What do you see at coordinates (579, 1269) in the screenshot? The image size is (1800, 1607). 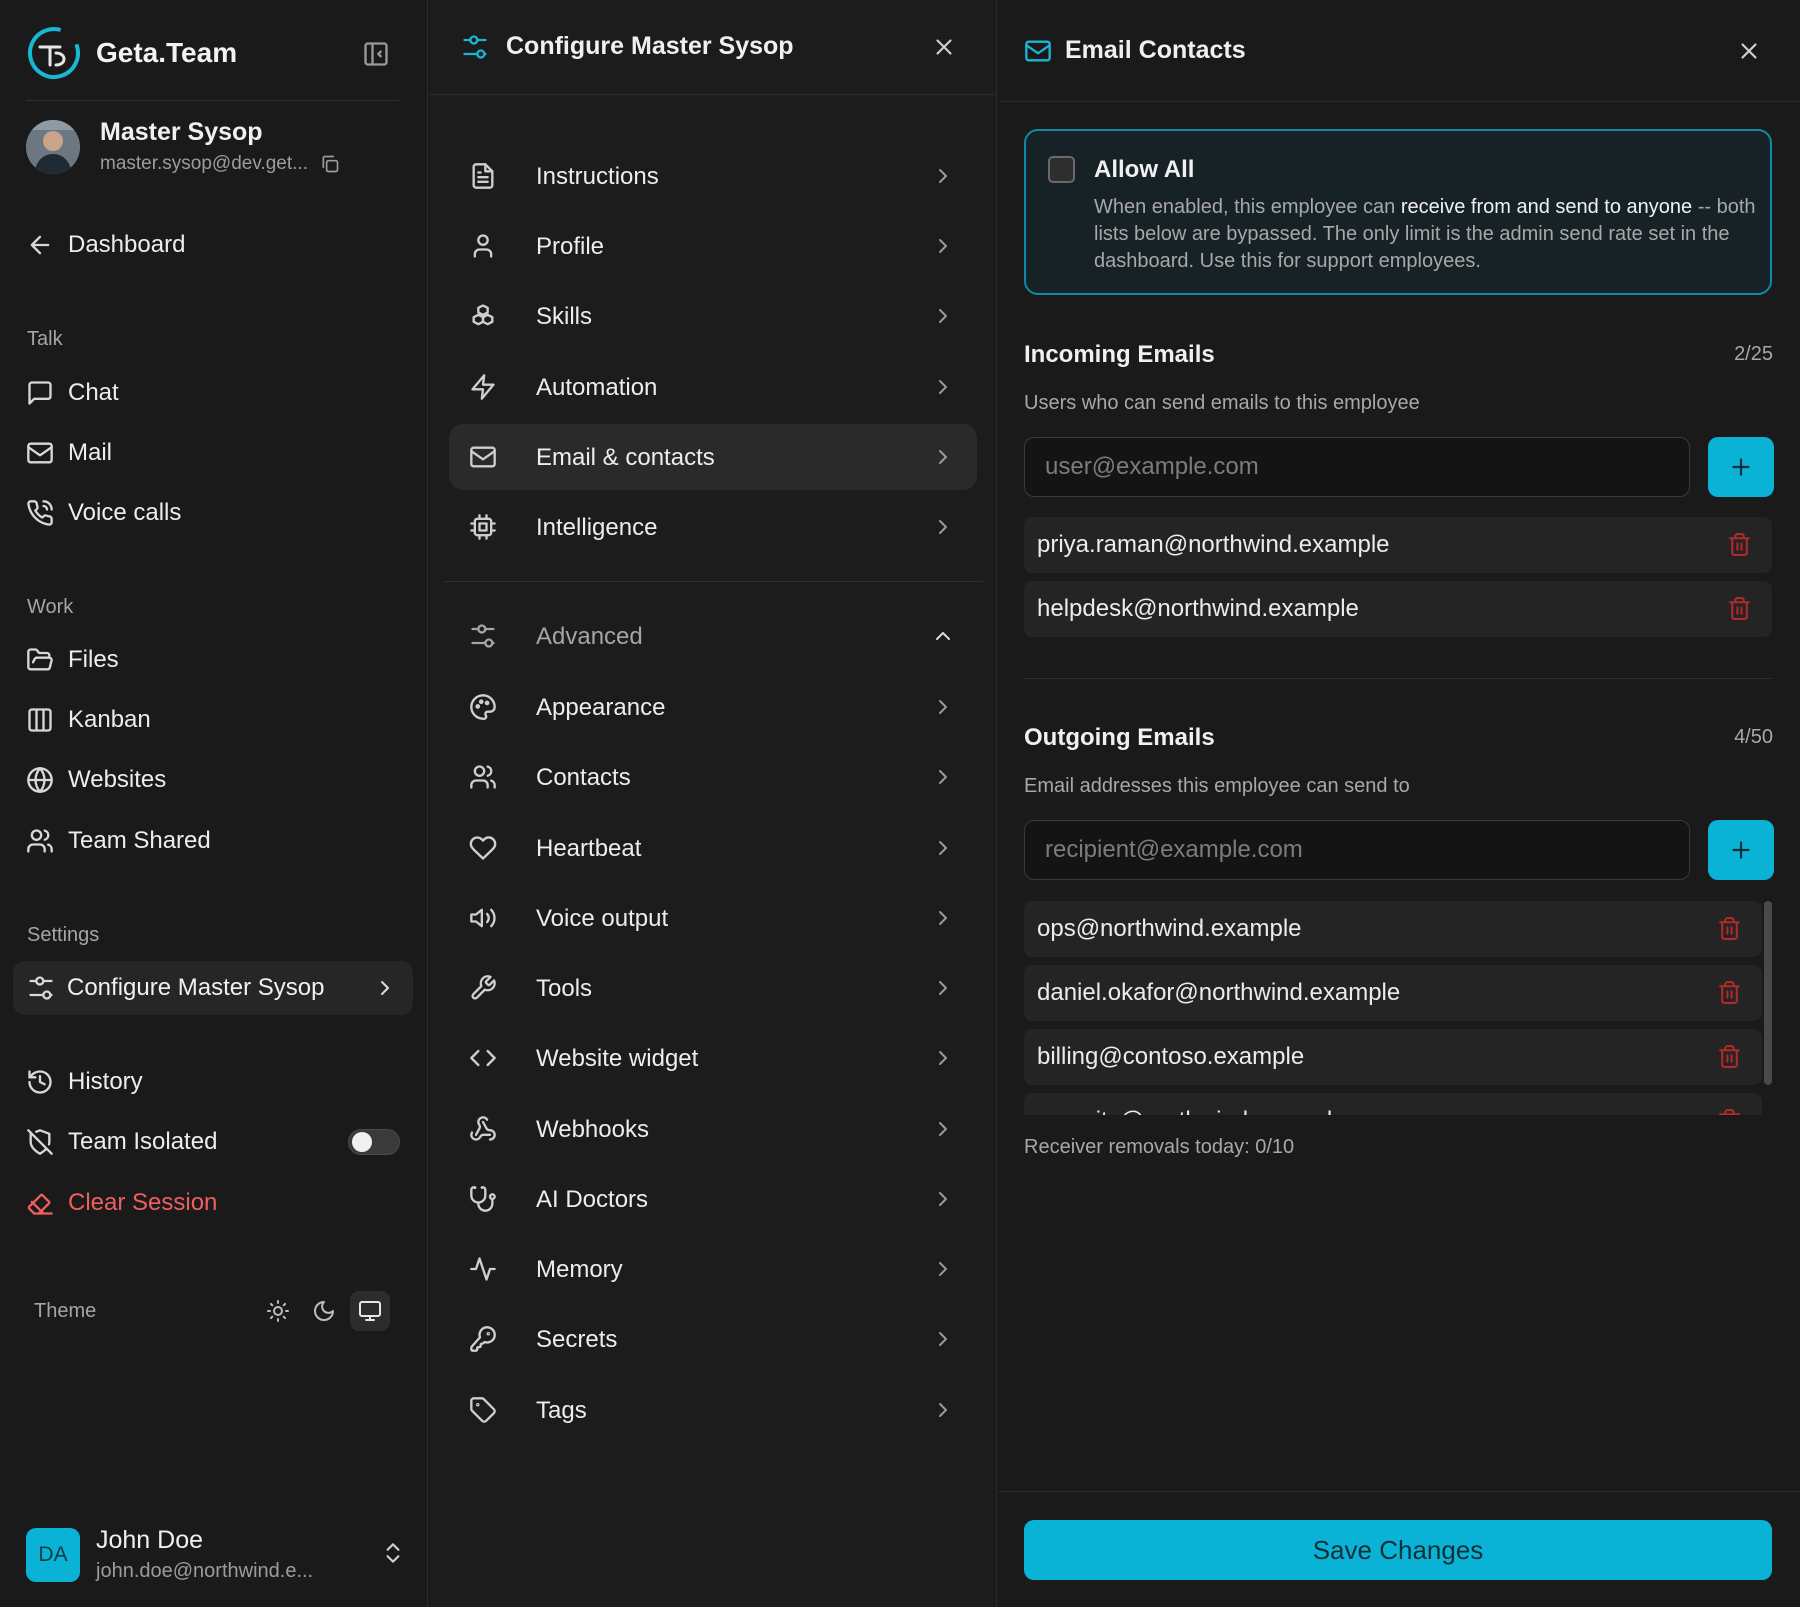 I see `config-item-label: Memory` at bounding box center [579, 1269].